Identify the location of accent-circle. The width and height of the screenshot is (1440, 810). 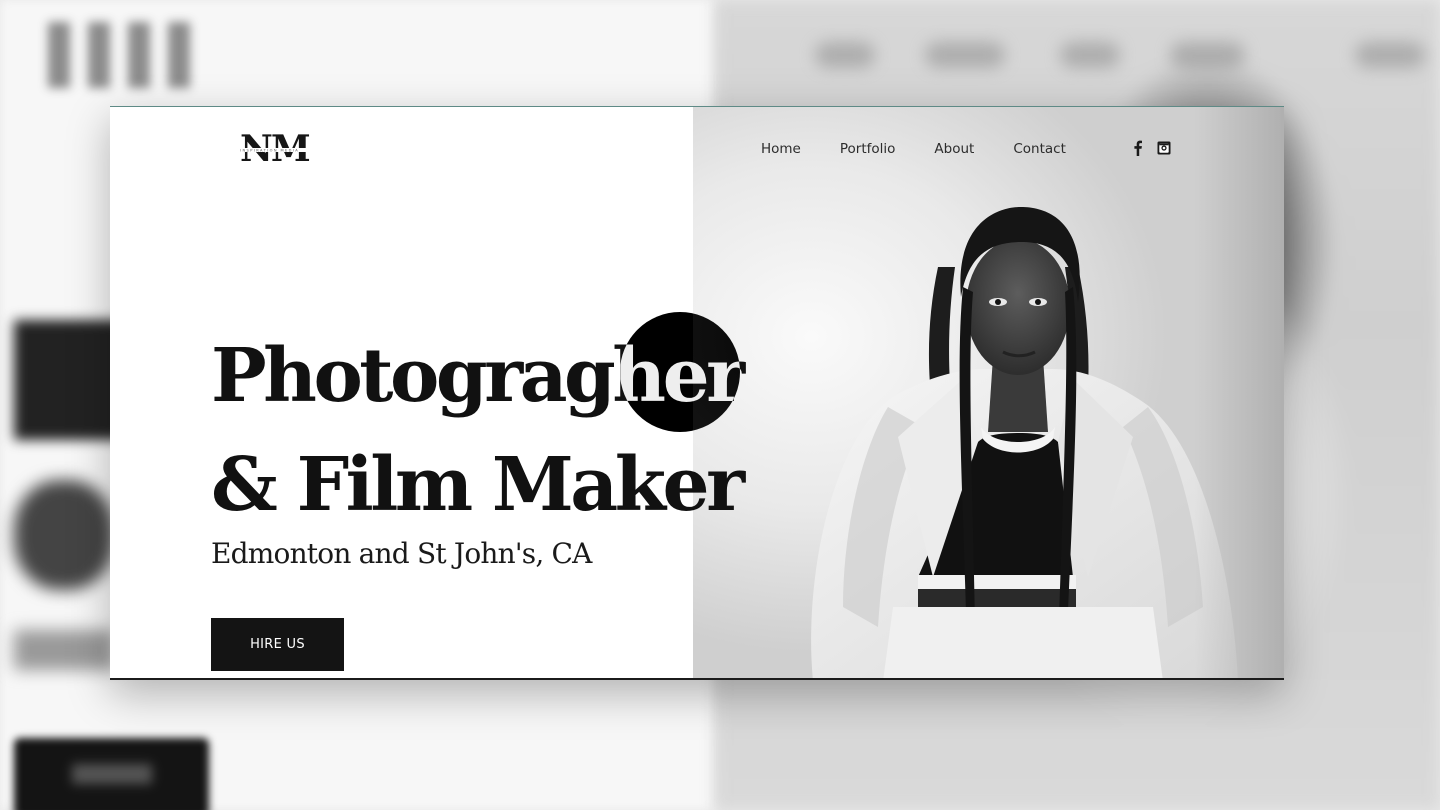
(680, 372).